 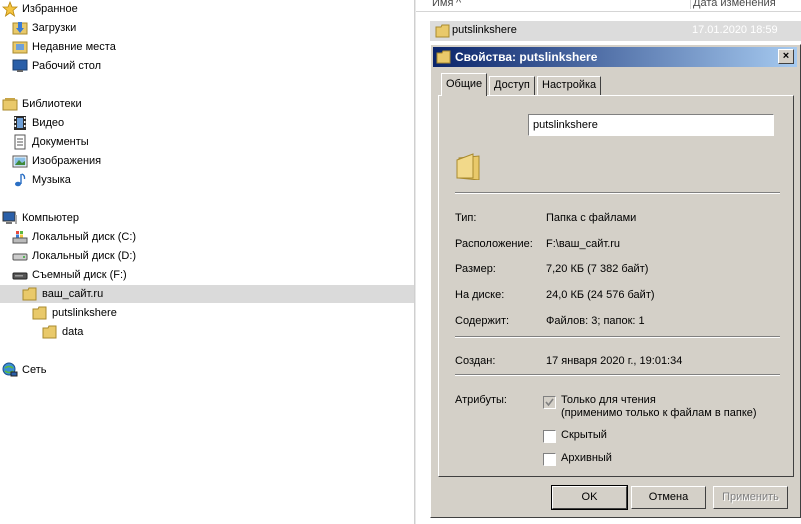 What do you see at coordinates (583, 244) in the screenshot?
I see `location-value: F:\ваш_сайт.ru` at bounding box center [583, 244].